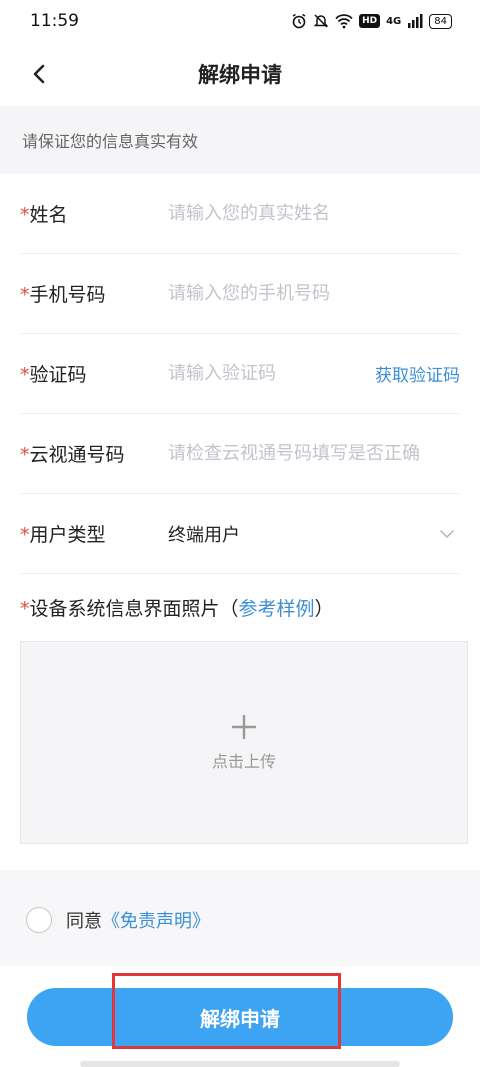 Image resolution: width=480 pixels, height=1067 pixels. What do you see at coordinates (243, 761) in the screenshot?
I see `upload-text: 点击上传` at bounding box center [243, 761].